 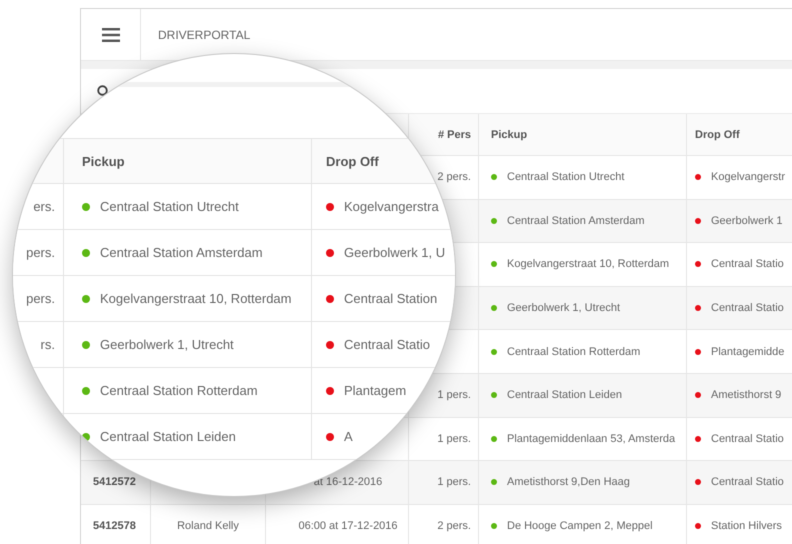 What do you see at coordinates (395, 252) in the screenshot?
I see `dropoff-address: Geerbolwerk 1, U` at bounding box center [395, 252].